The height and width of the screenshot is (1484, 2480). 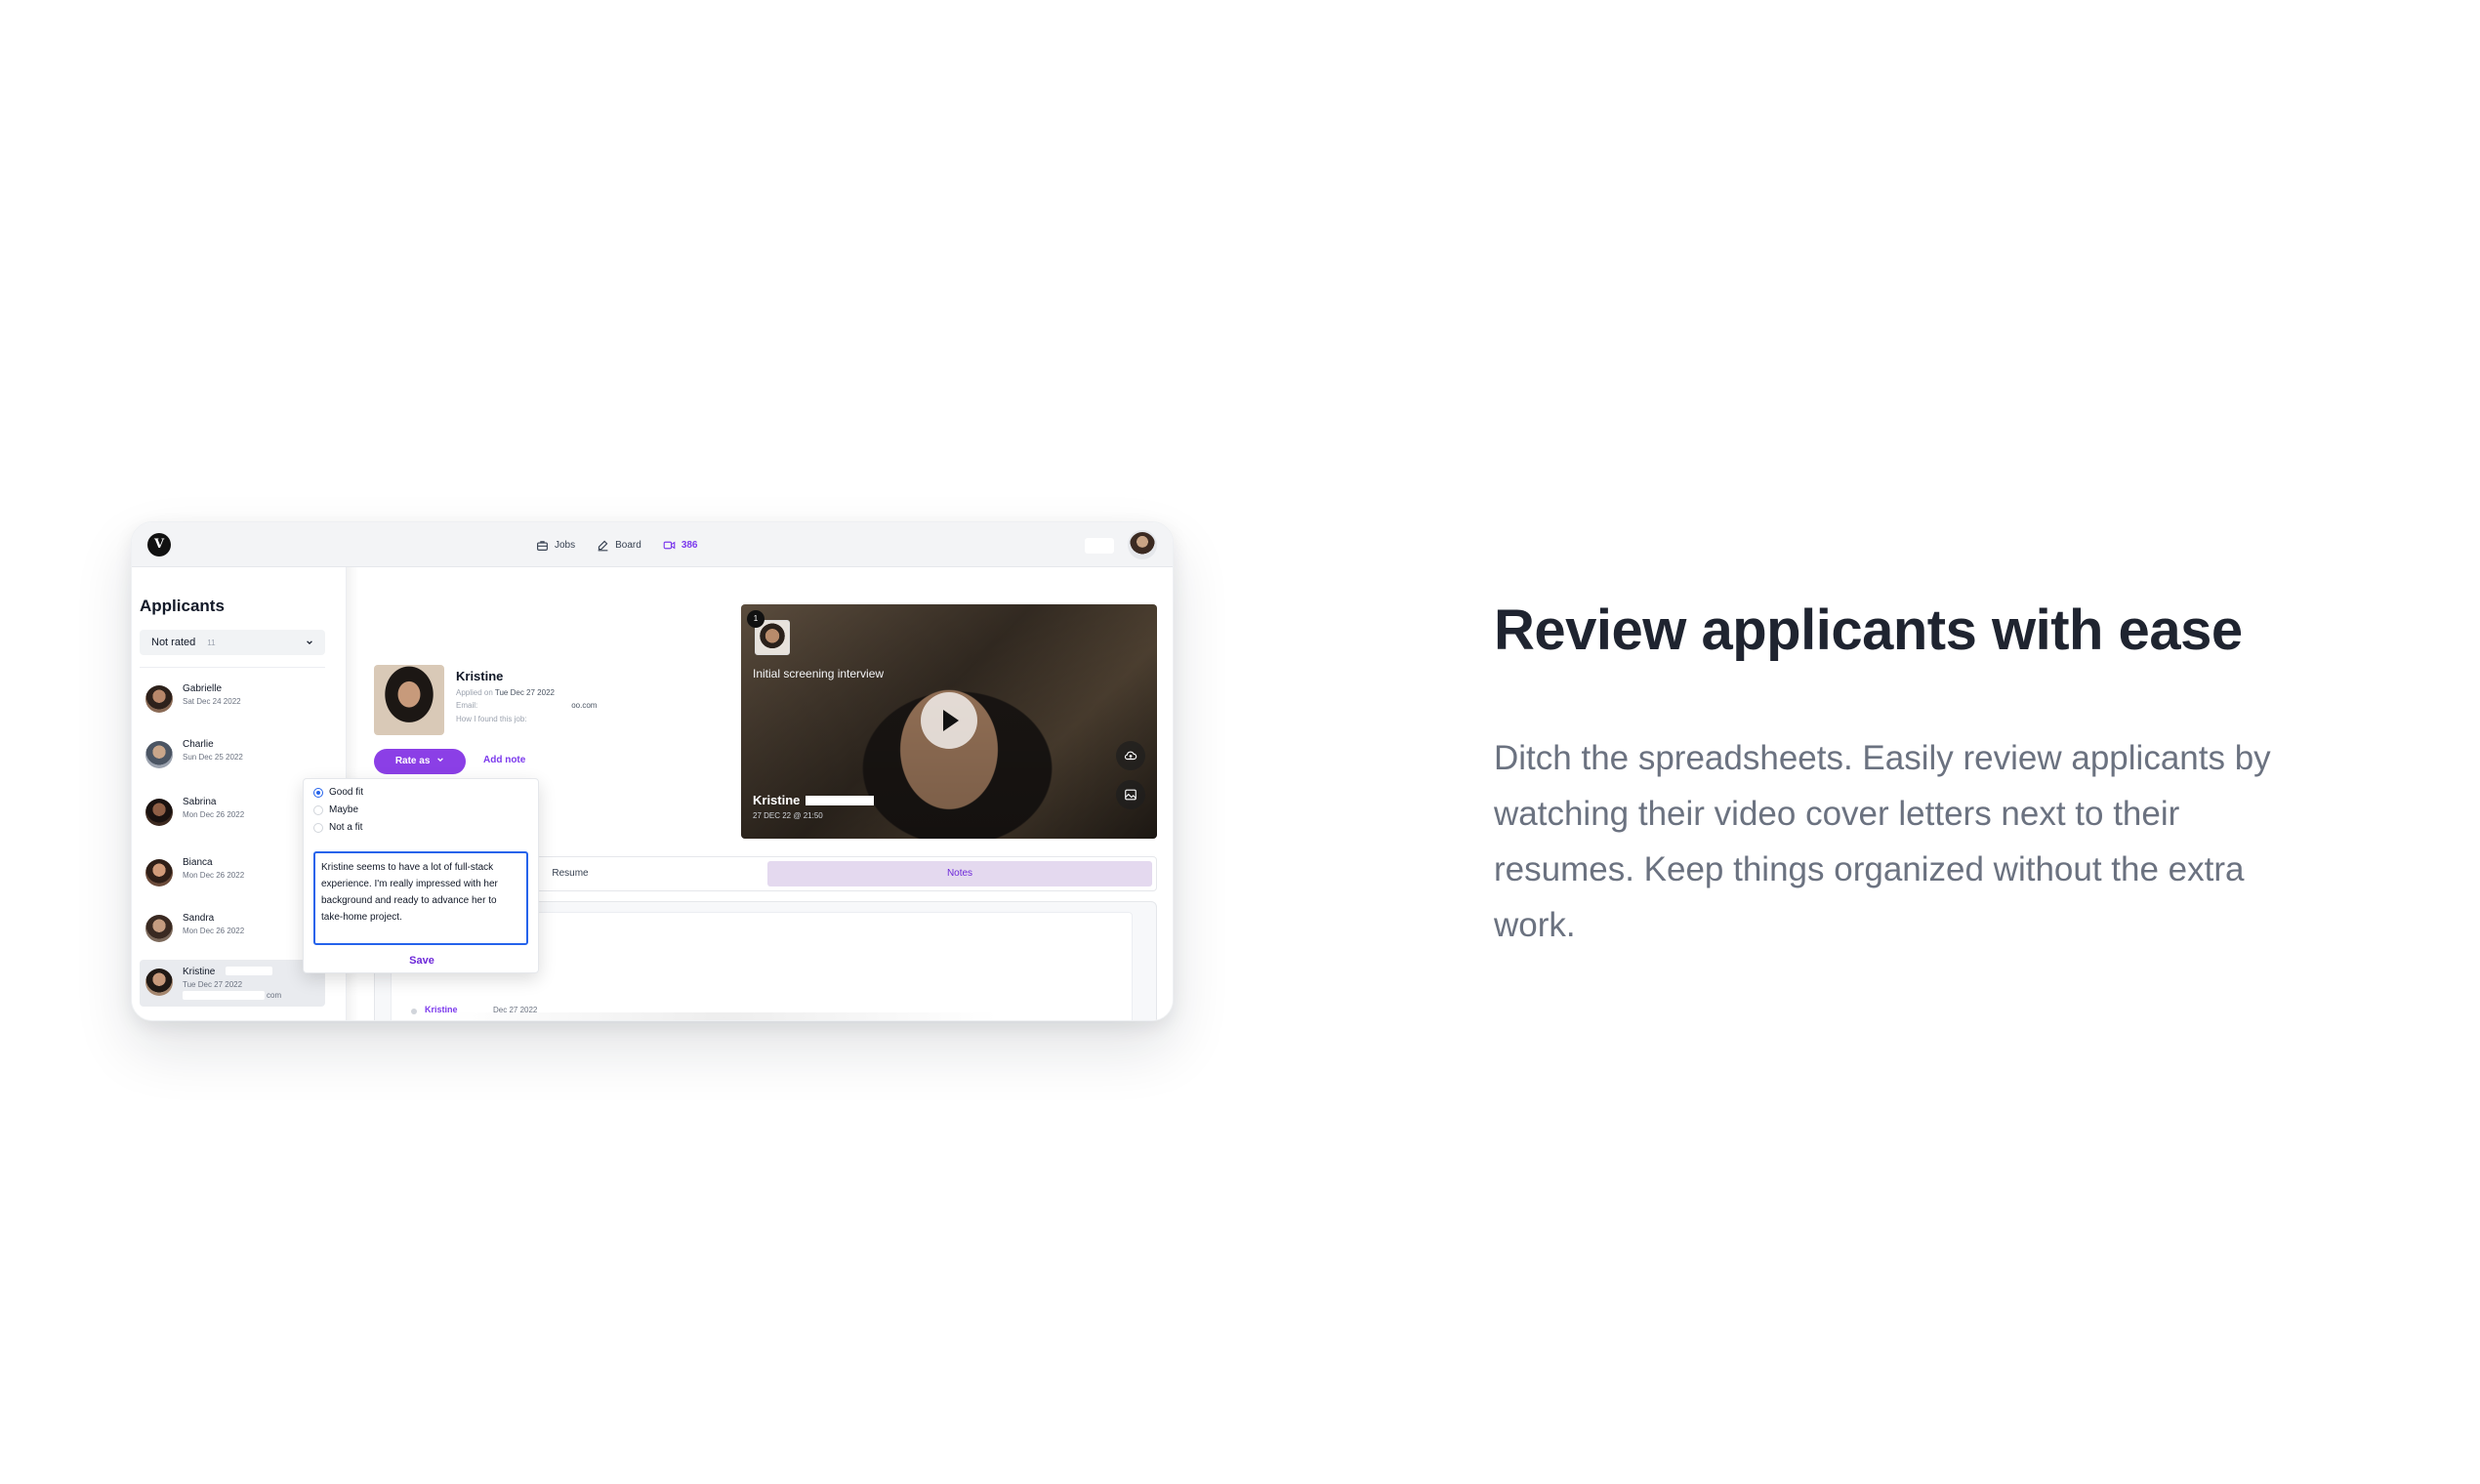 I want to click on play-icon, so click(x=949, y=721).